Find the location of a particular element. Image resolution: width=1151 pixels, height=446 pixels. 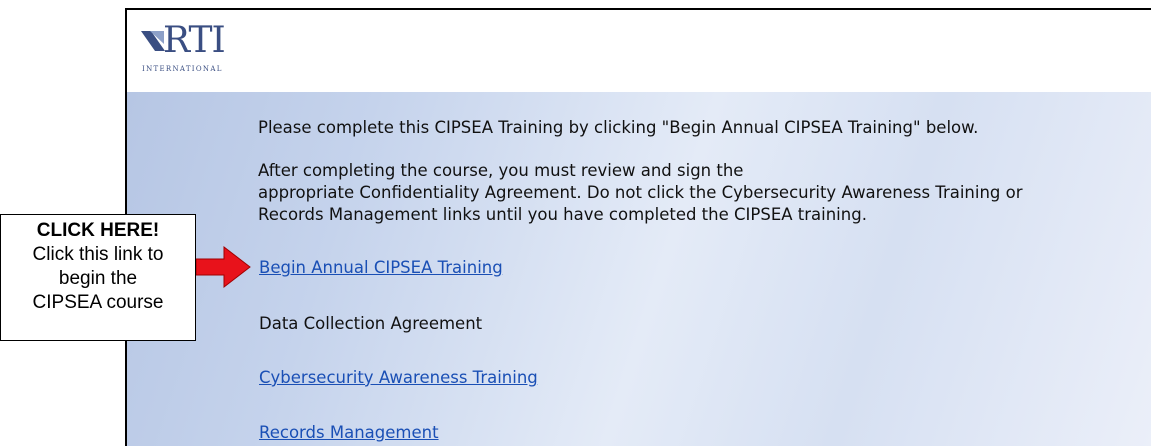

rti-logo-mark-icon is located at coordinates (153, 41).